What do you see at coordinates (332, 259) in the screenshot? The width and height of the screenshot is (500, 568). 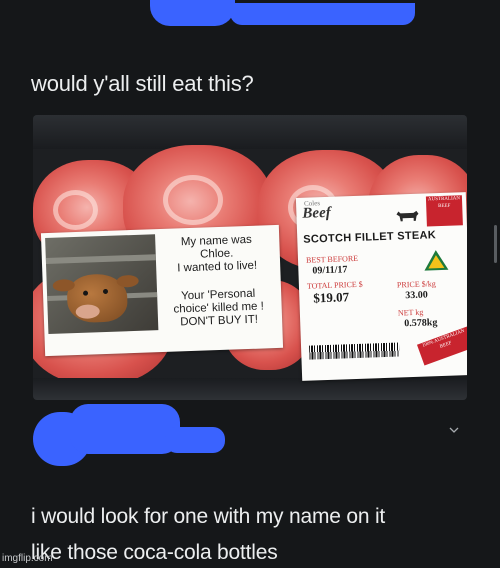 I see `best-before-label: BEST BEFORE` at bounding box center [332, 259].